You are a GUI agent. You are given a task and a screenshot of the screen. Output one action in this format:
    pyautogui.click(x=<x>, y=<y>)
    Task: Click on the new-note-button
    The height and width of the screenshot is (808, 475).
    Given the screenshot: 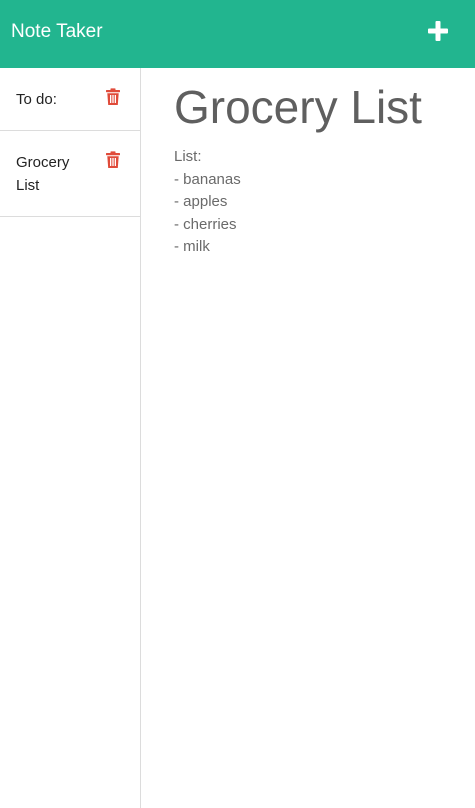 What is the action you would take?
    pyautogui.click(x=438, y=31)
    